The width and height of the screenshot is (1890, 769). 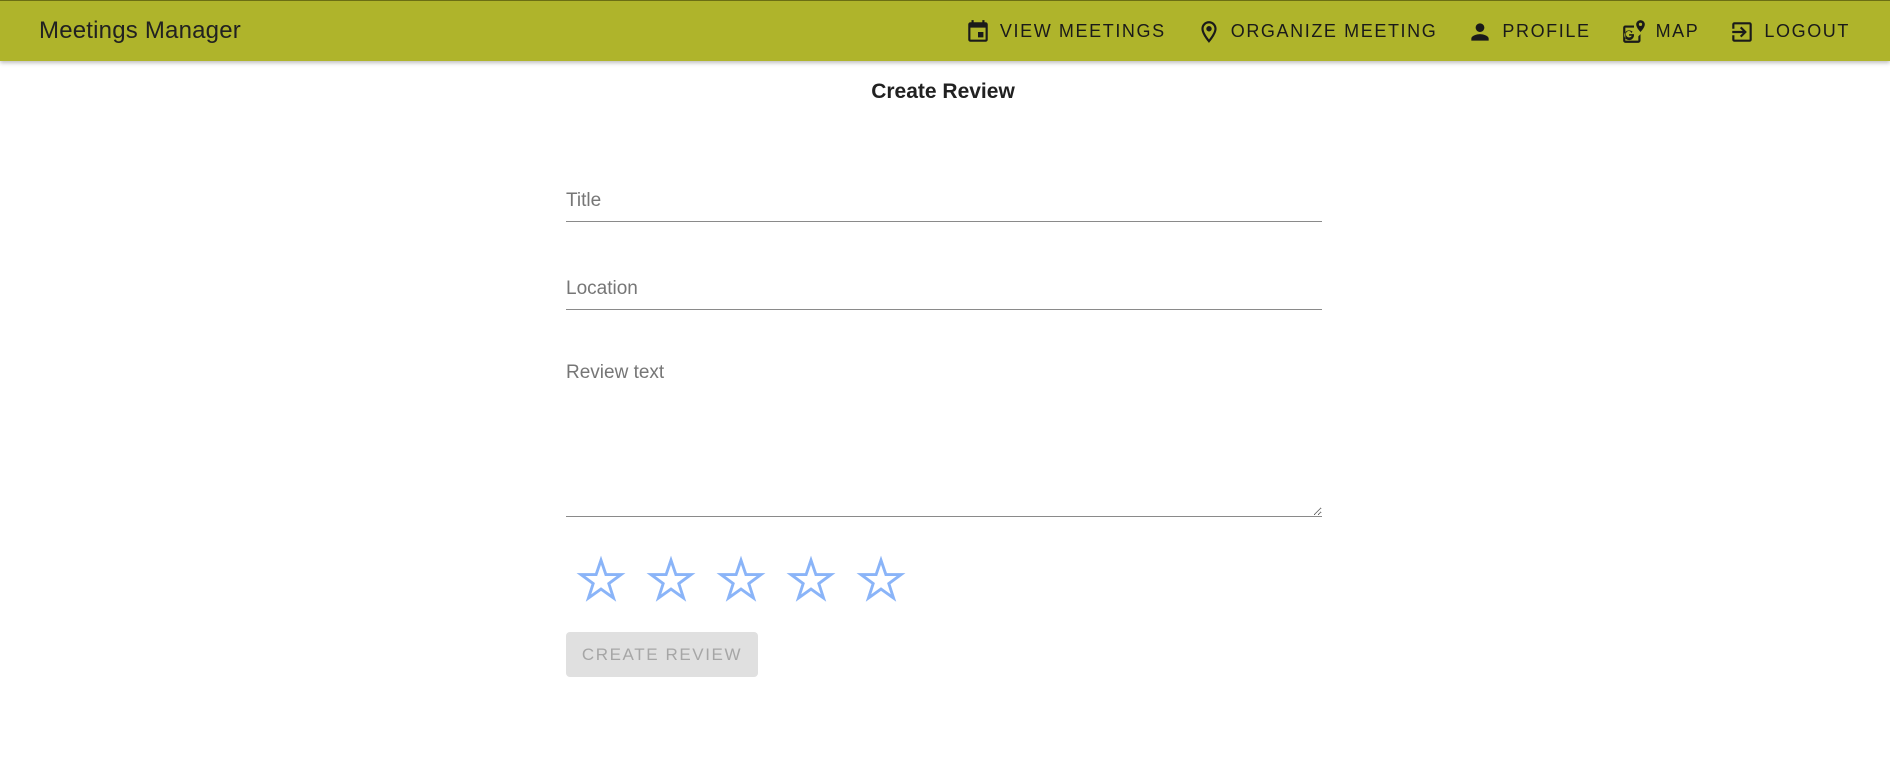 What do you see at coordinates (944, 201) in the screenshot?
I see `title-input` at bounding box center [944, 201].